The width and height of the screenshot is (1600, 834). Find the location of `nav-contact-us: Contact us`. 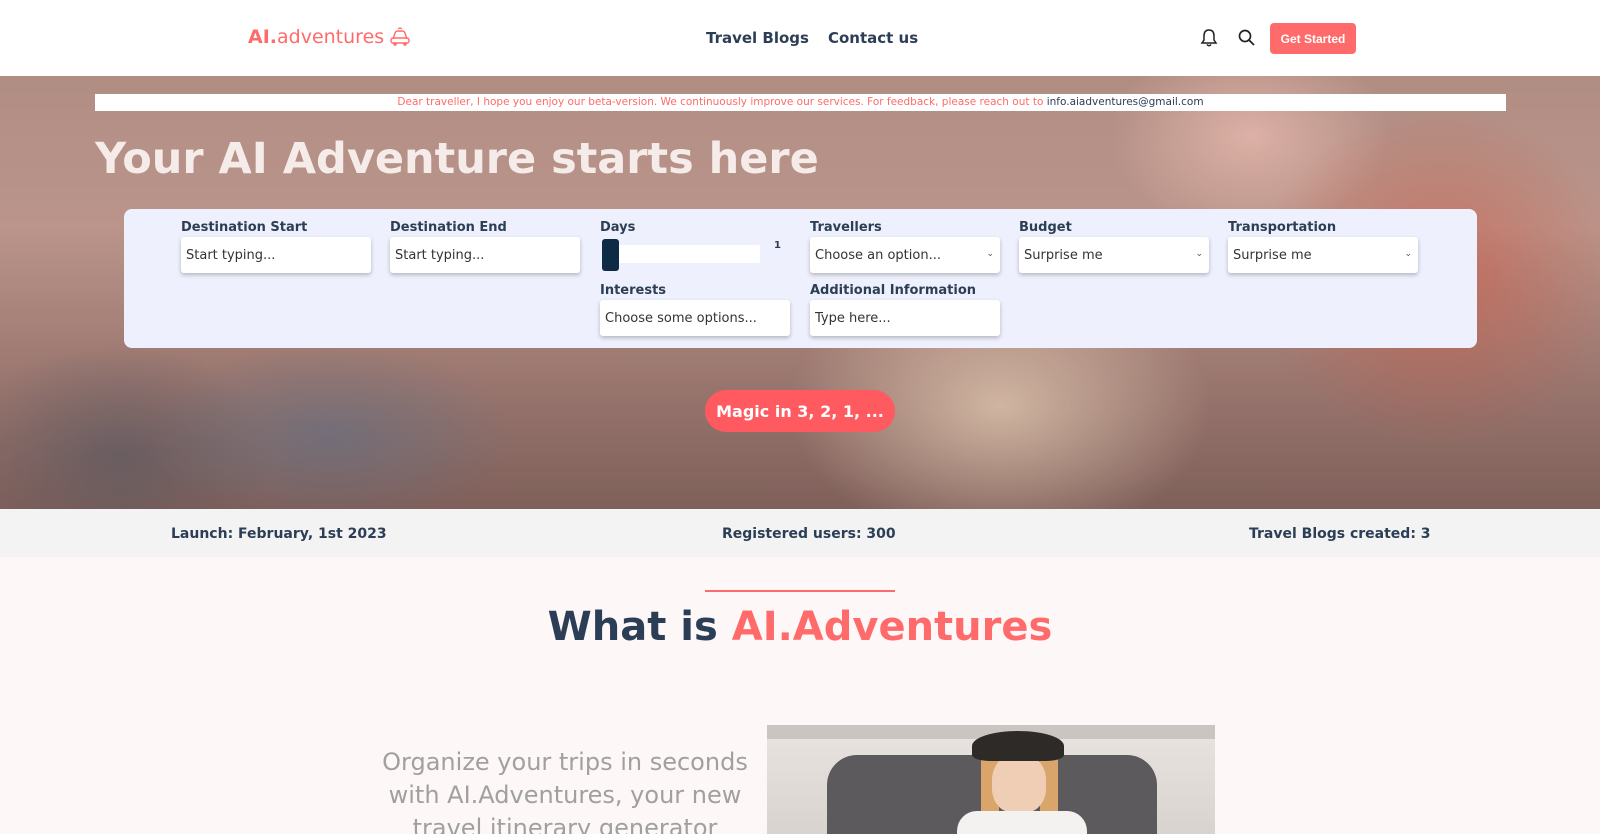

nav-contact-us: Contact us is located at coordinates (873, 38).